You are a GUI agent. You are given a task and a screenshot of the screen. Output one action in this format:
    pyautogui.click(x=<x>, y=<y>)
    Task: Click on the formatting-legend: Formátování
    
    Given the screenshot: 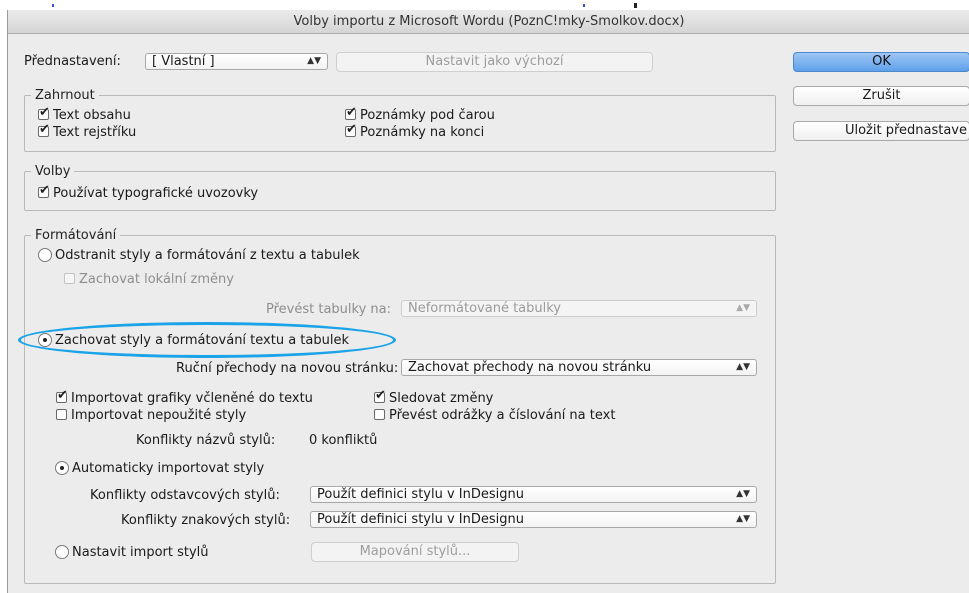 What is the action you would take?
    pyautogui.click(x=76, y=235)
    